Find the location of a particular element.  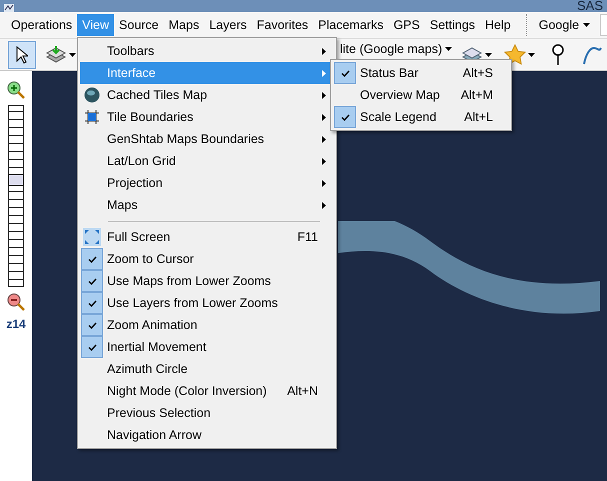

menu-item: Maps is located at coordinates (184, 25).